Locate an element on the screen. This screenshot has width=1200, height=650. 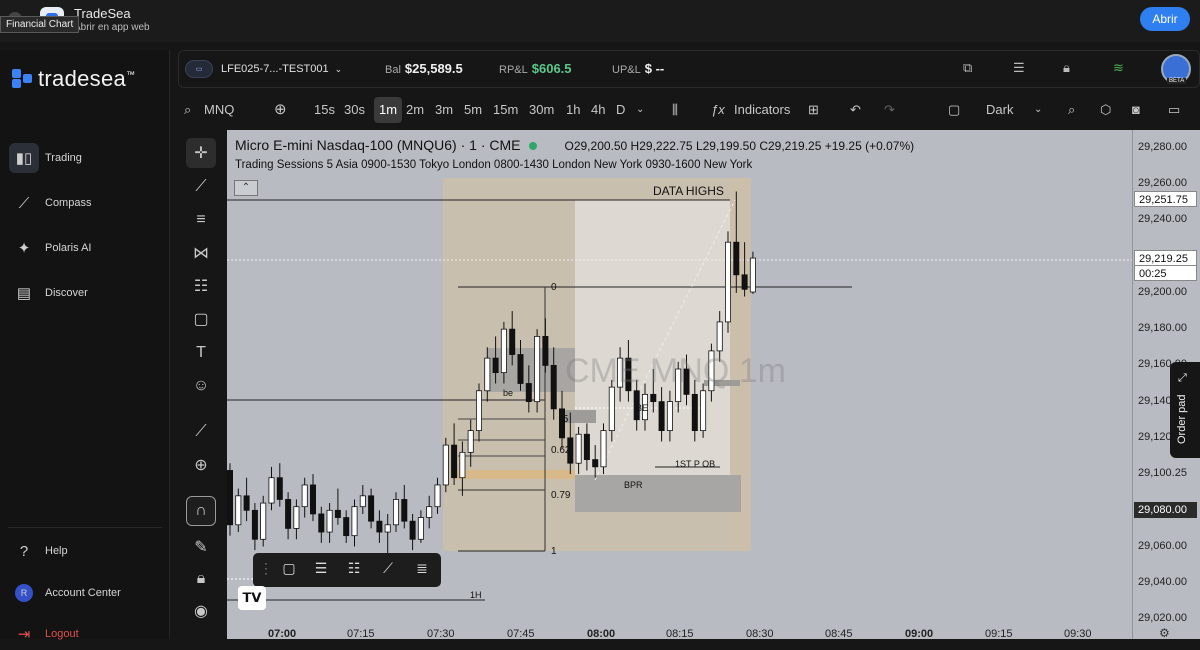
fullscreen-box-icon: ▢ is located at coordinates (954, 110).